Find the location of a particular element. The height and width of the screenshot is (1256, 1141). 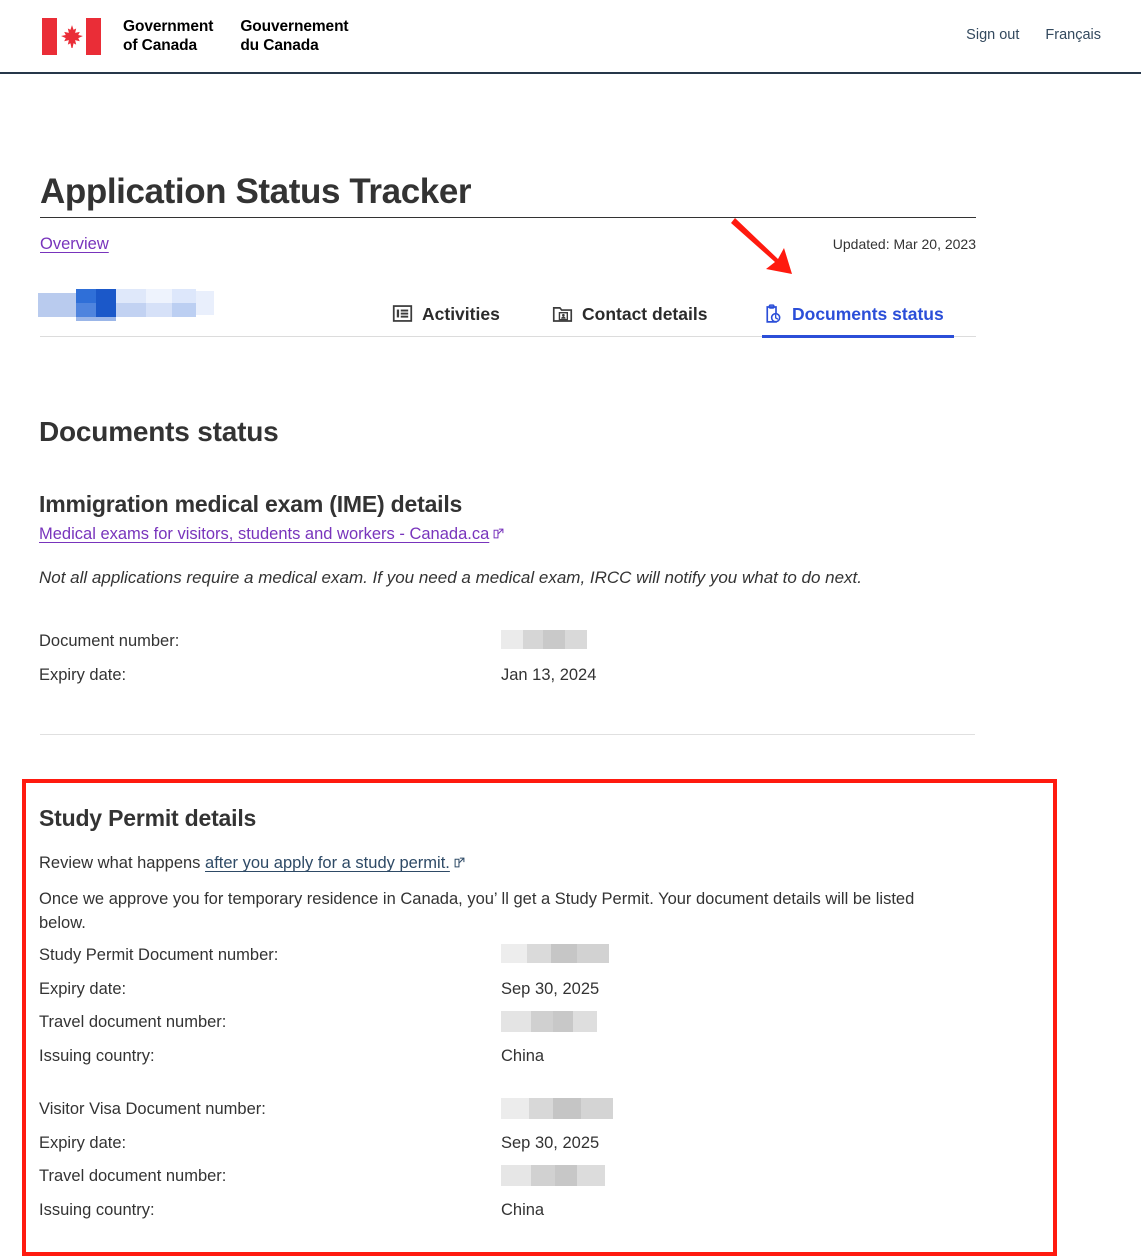

section-divider is located at coordinates (507, 734).